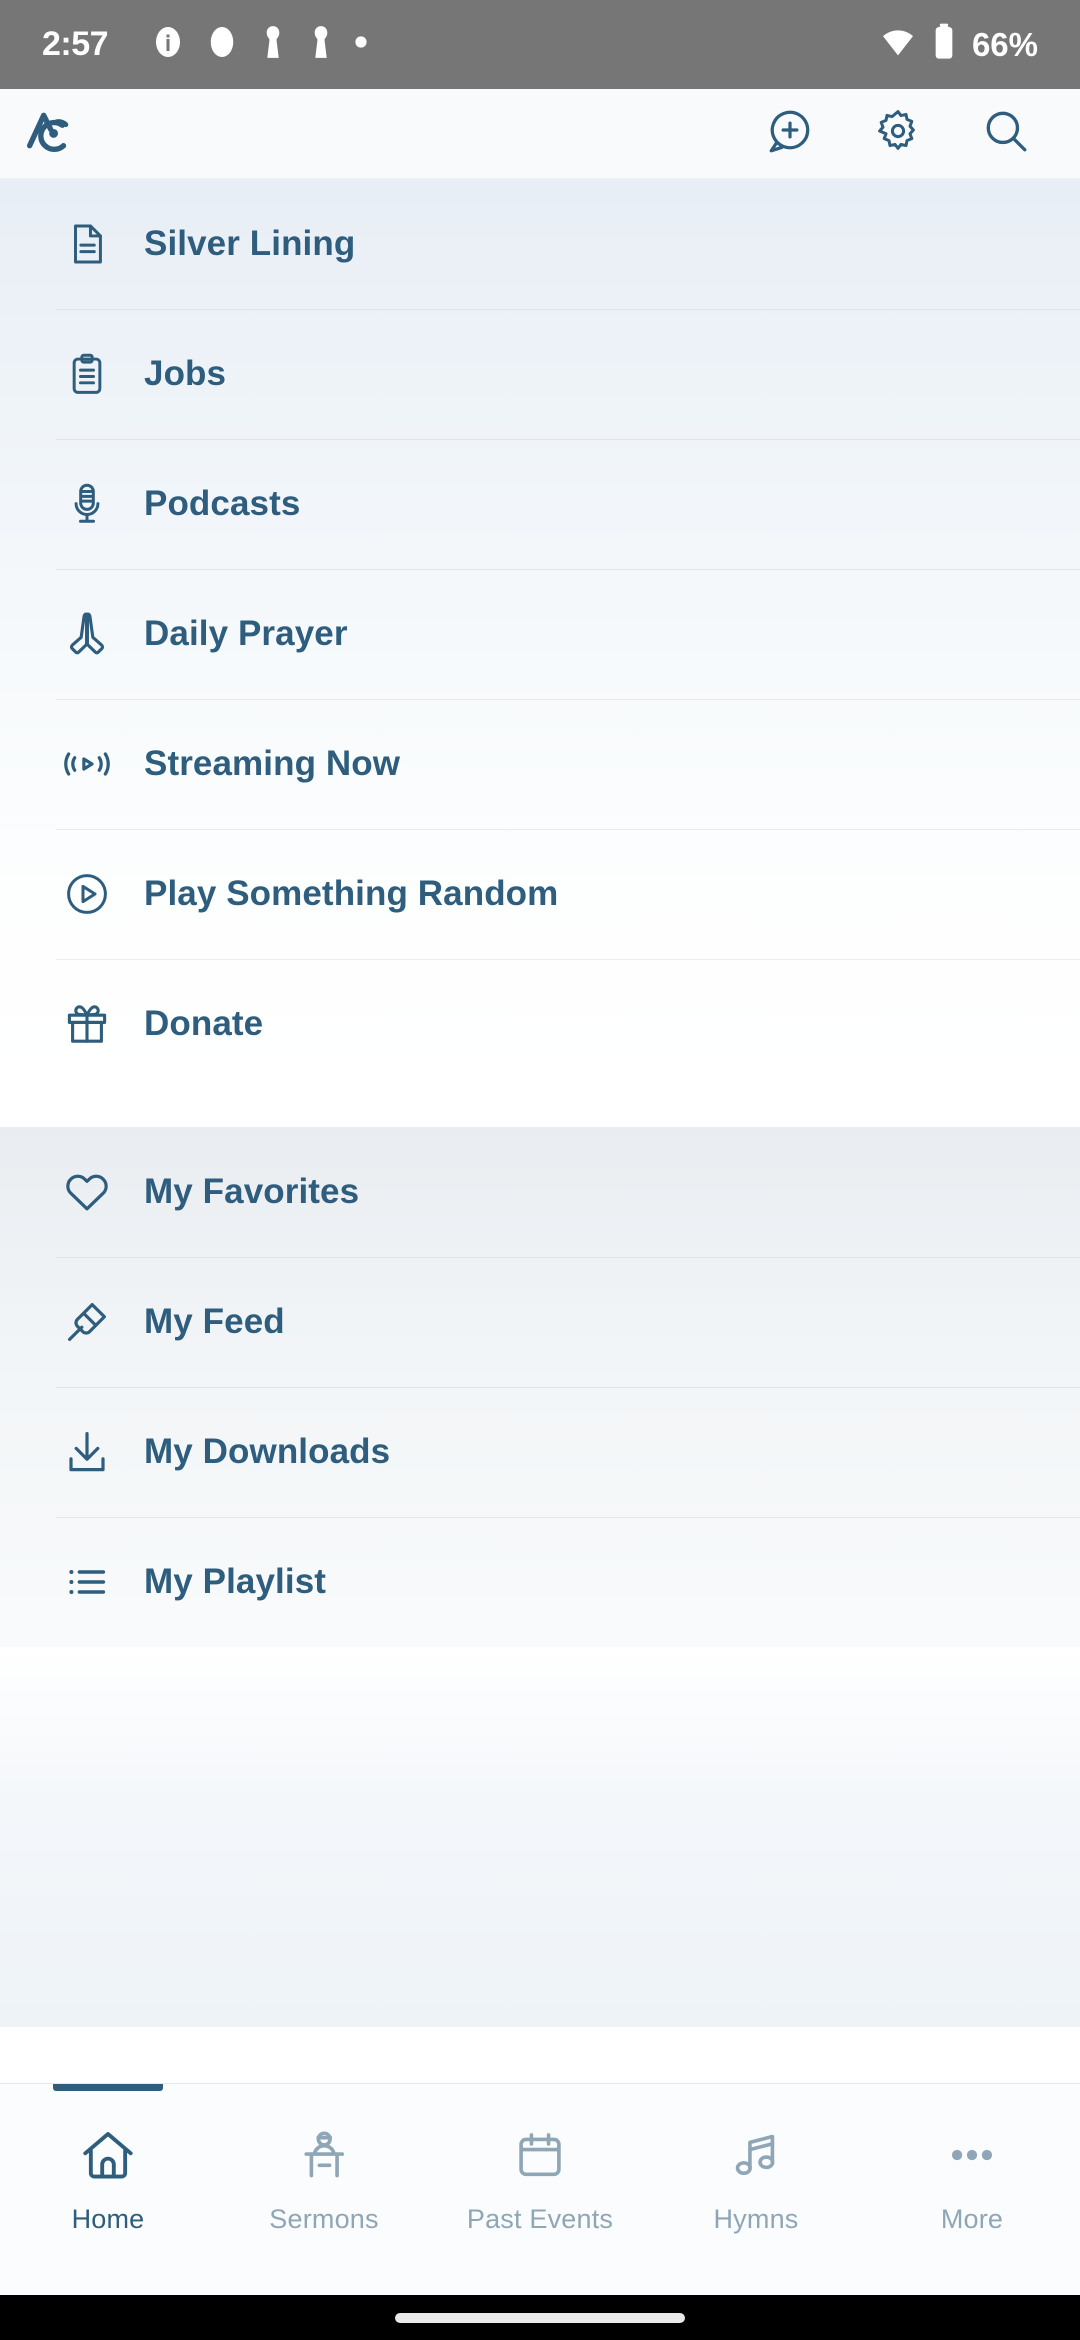  What do you see at coordinates (235, 1581) in the screenshot?
I see `menu-item-label: My Playlist` at bounding box center [235, 1581].